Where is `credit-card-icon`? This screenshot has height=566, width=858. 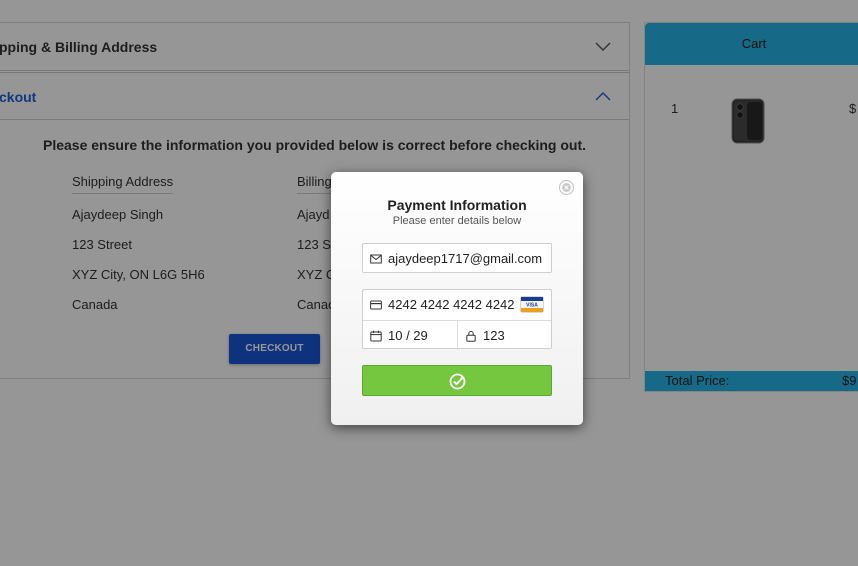
credit-card-icon is located at coordinates (376, 305).